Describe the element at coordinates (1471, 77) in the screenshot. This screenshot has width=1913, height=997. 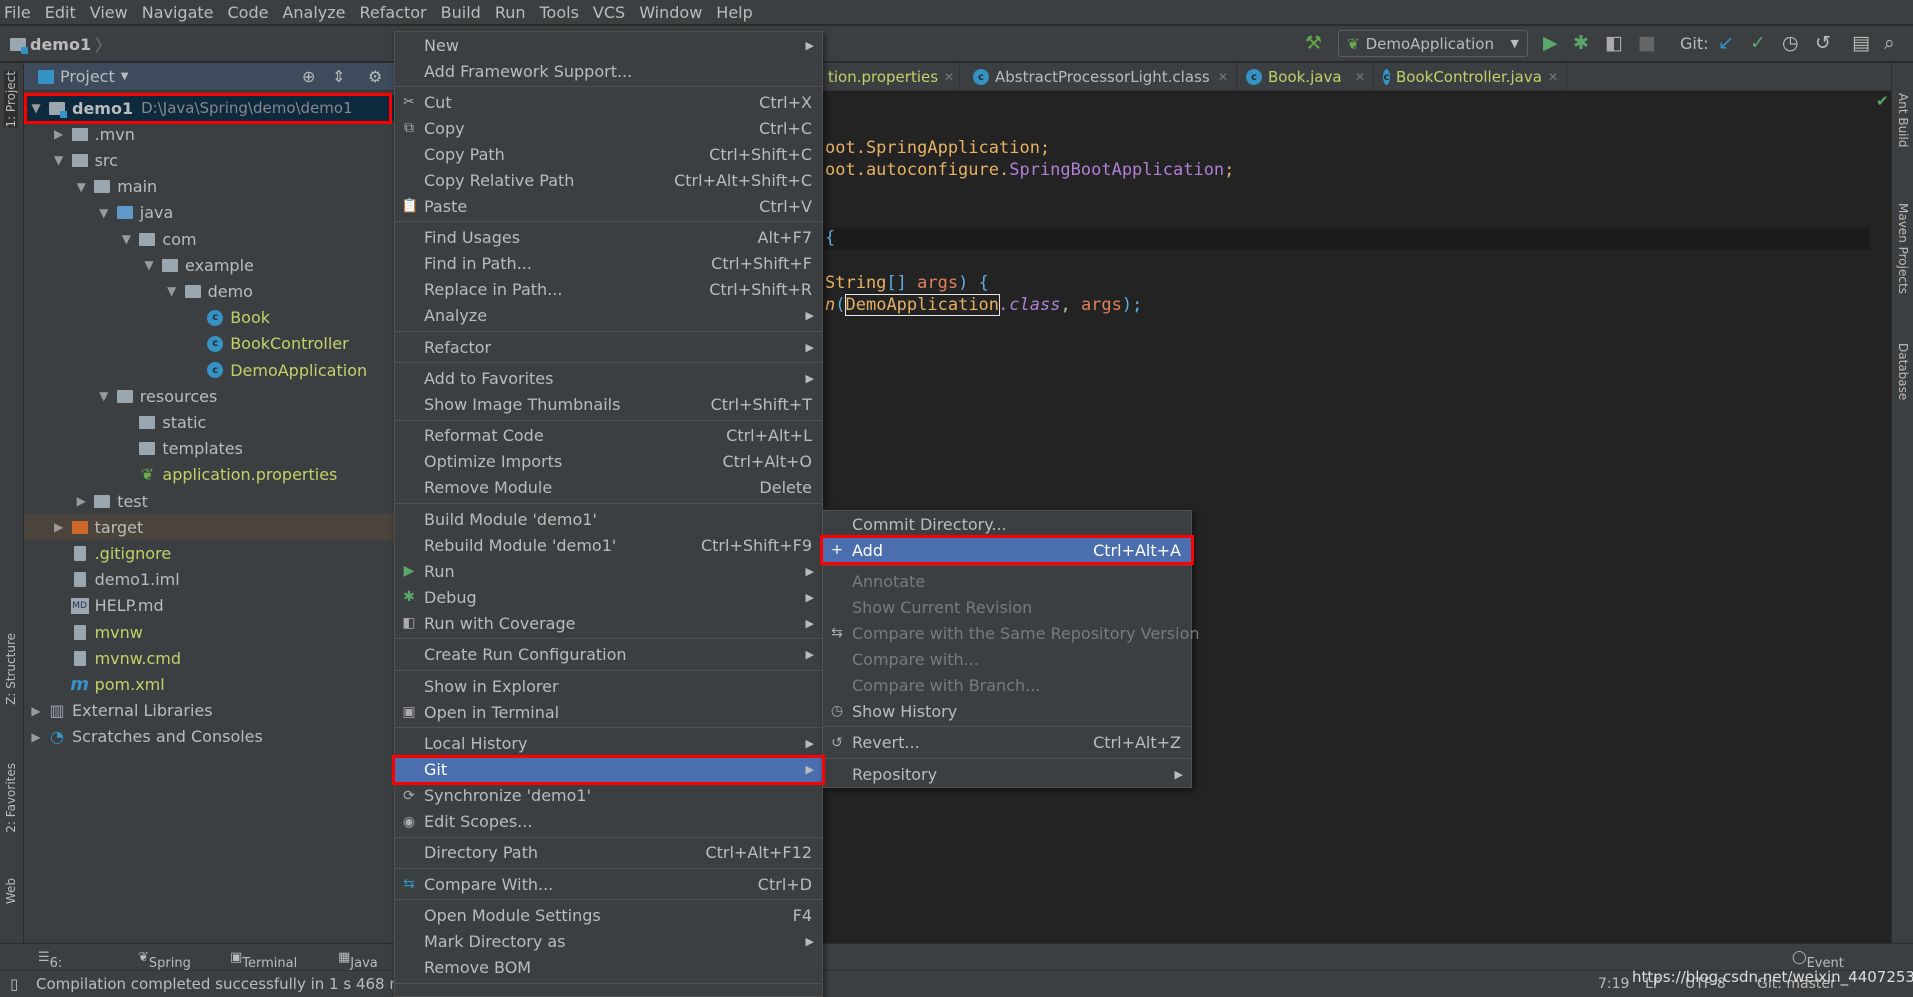
I see `editor-tab: c BookController.java ✕` at that location.